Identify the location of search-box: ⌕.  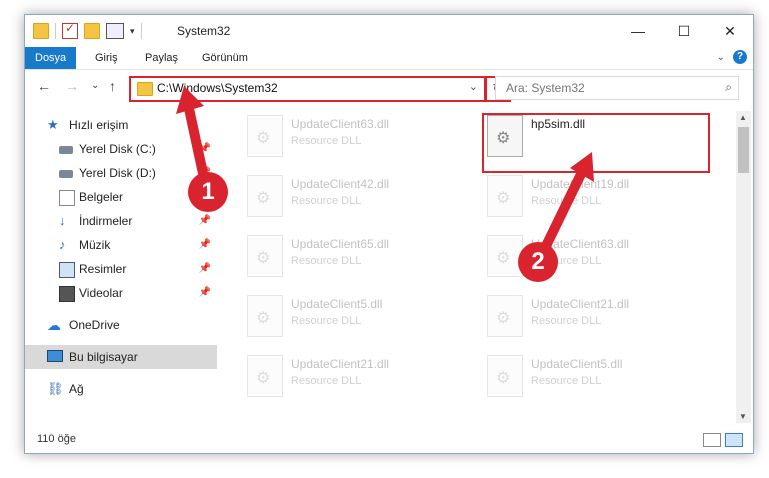
(617, 88).